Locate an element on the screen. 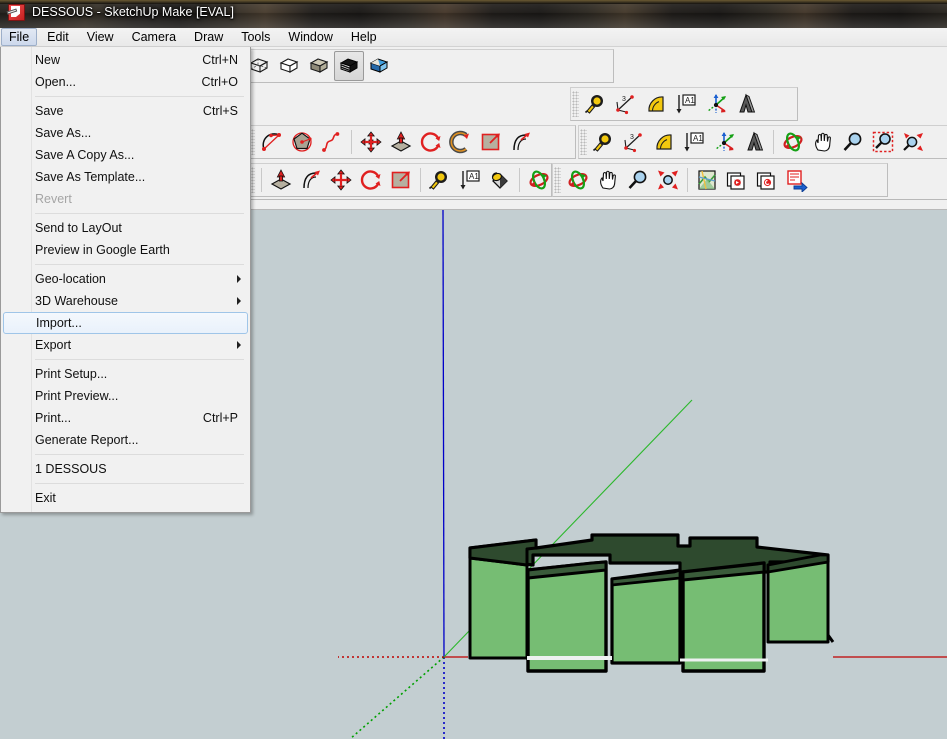  move-button is located at coordinates (371, 142).